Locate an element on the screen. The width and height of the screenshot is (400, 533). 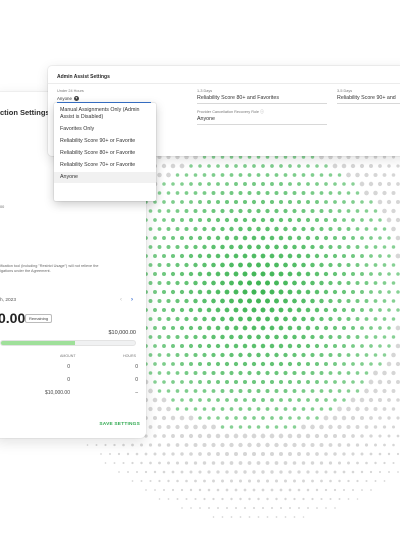
days-1-3-select: Reliability Score 80+ and Favorites is located at coordinates (238, 98).